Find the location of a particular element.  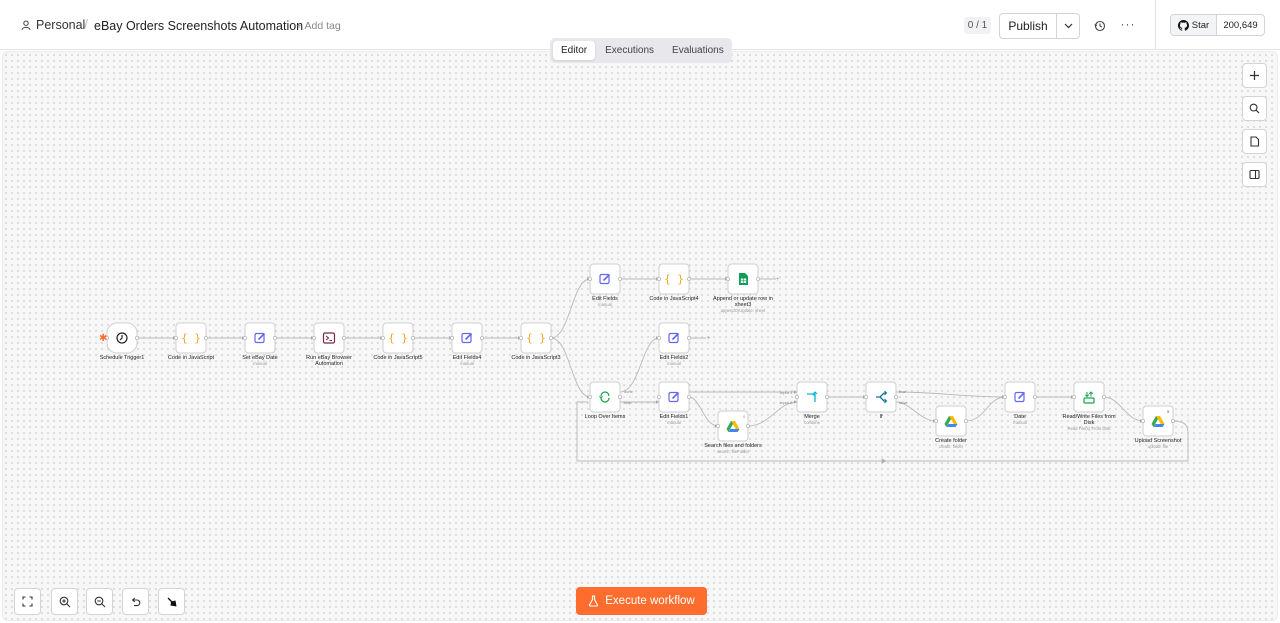

node-subtitle: upload: file is located at coordinates (1158, 446).